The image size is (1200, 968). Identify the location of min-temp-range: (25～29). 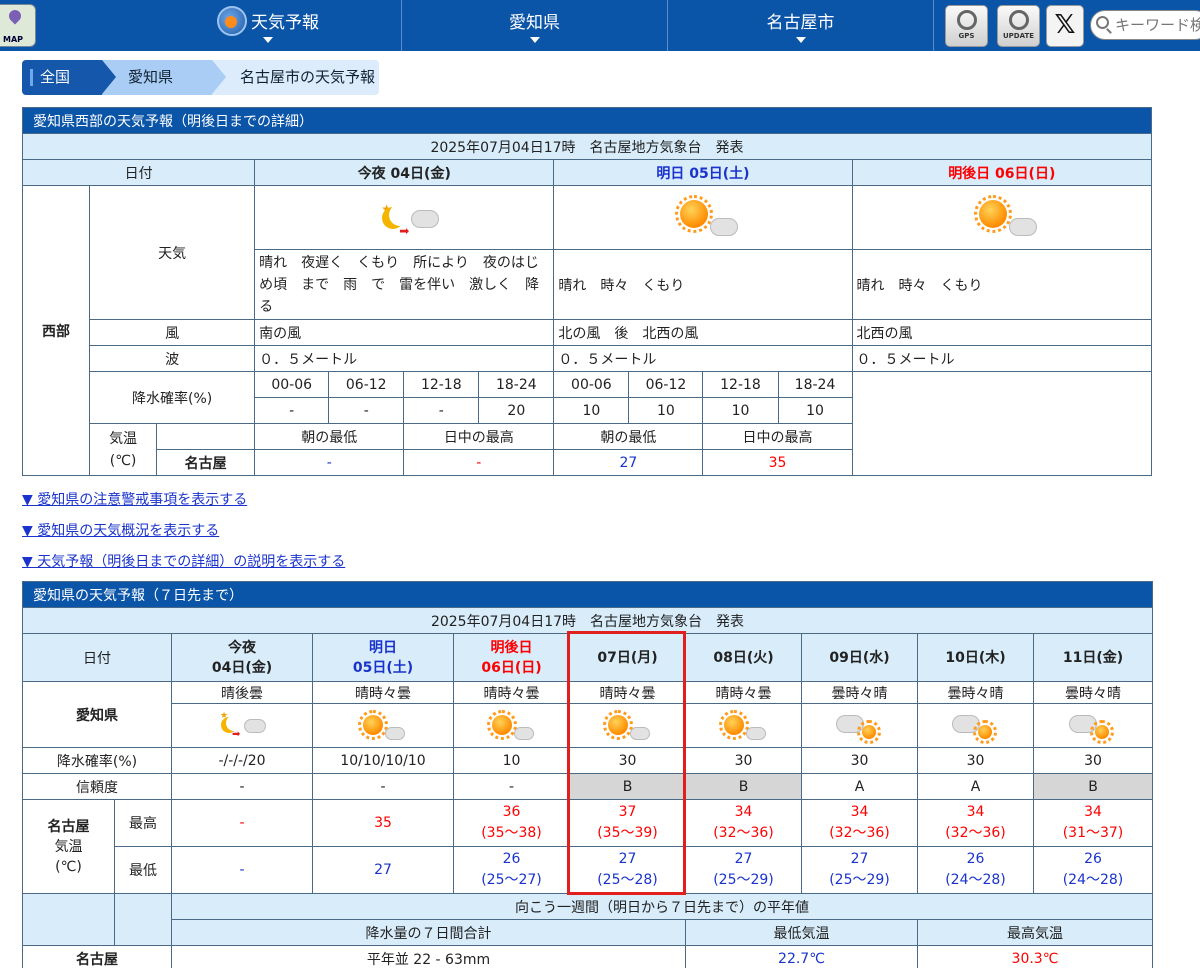
(859, 880).